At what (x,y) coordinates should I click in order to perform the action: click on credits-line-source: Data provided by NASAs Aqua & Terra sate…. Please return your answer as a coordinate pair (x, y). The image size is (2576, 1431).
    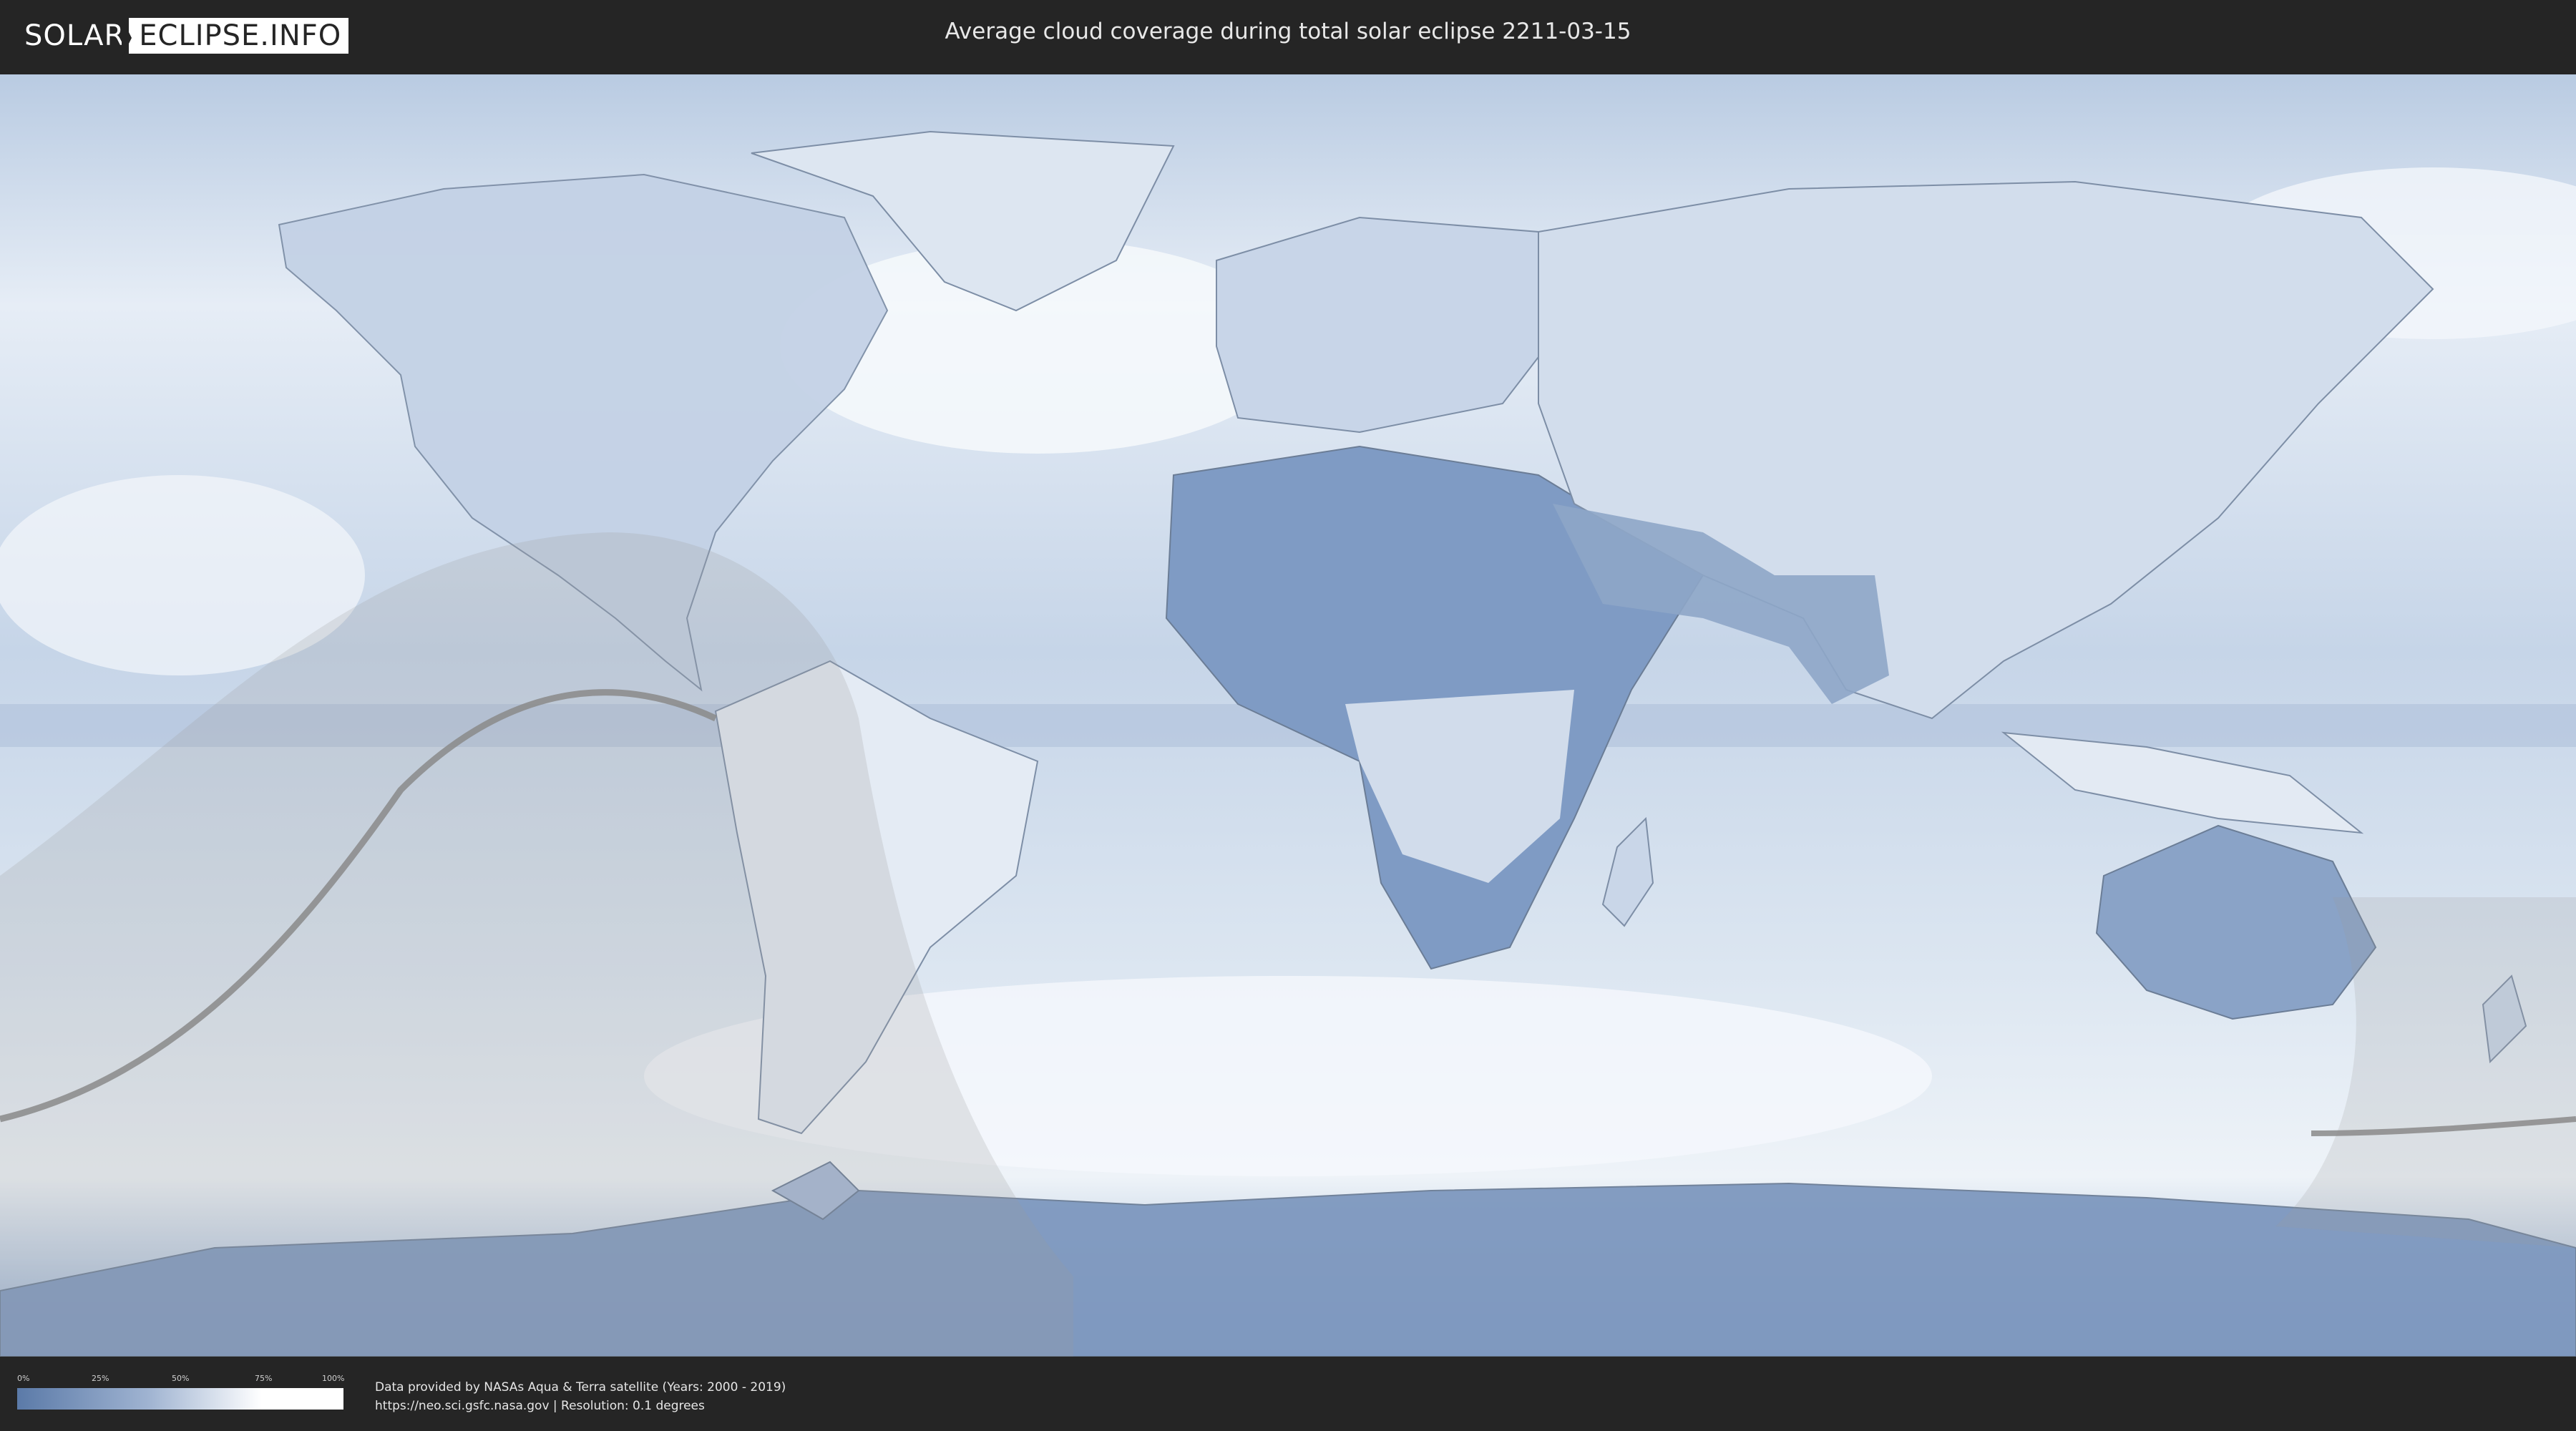
    Looking at the image, I should click on (580, 1387).